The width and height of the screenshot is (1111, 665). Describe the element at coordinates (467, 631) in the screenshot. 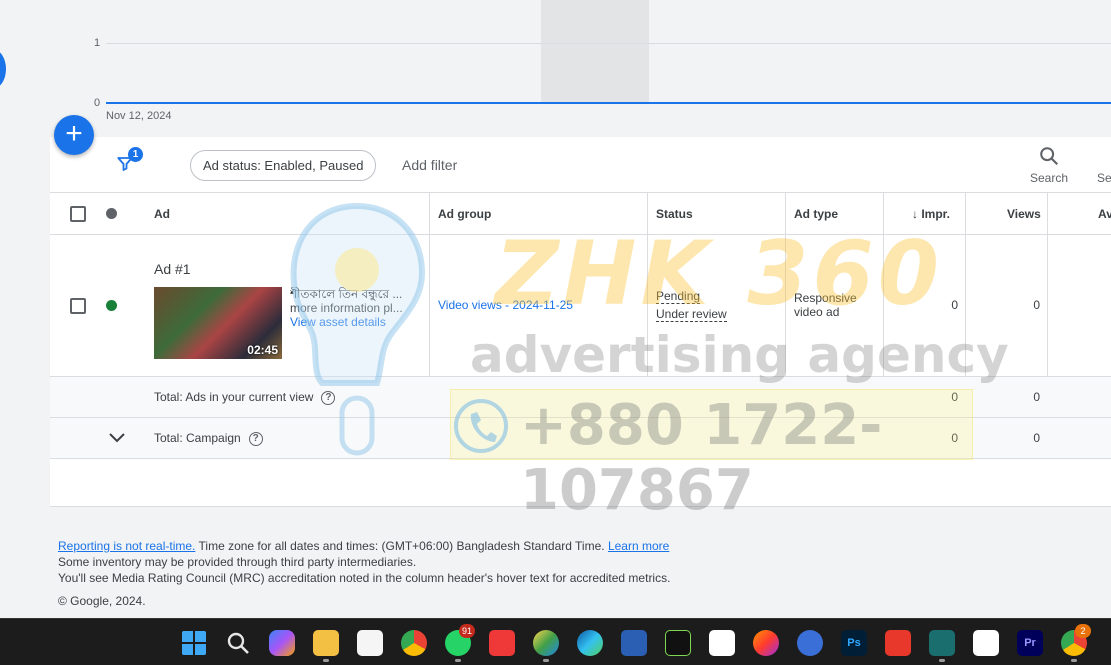

I see `whatsapp-badge: 91` at that location.